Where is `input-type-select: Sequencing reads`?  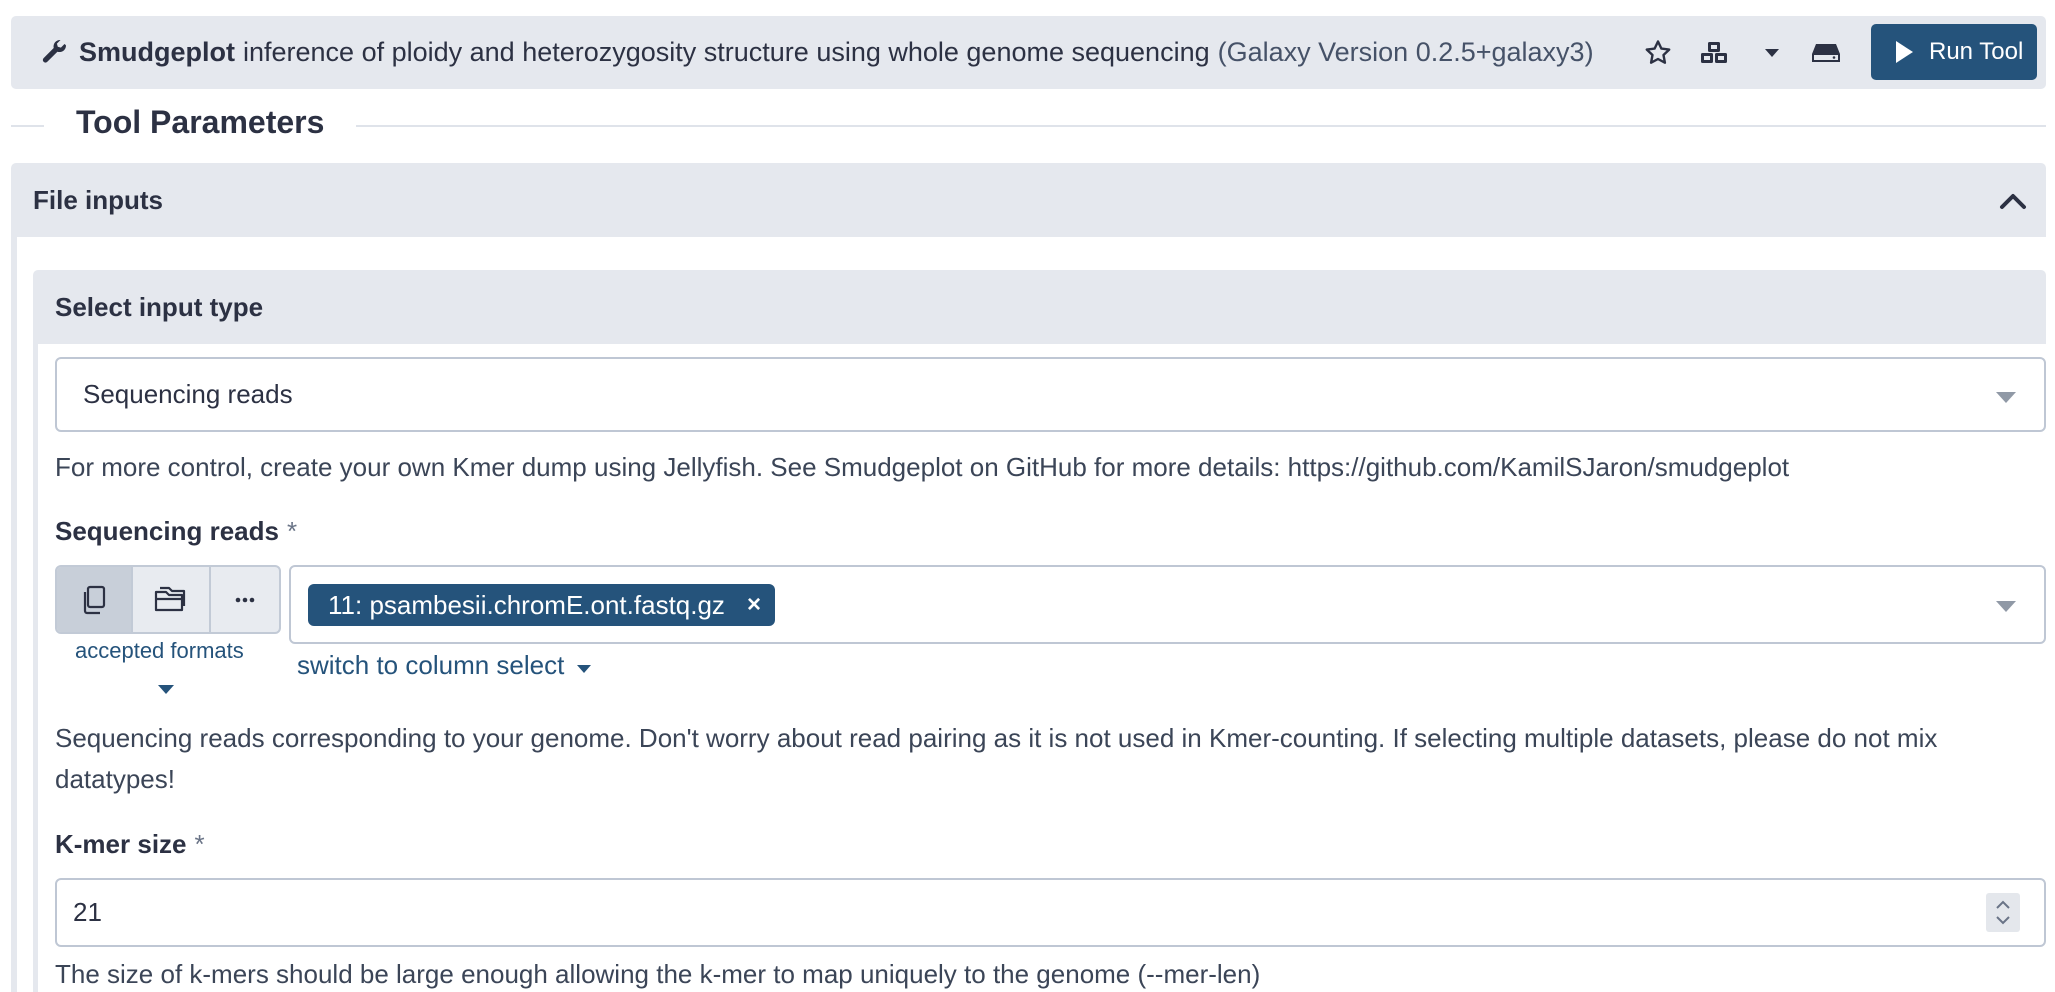
input-type-select: Sequencing reads is located at coordinates (1050, 394).